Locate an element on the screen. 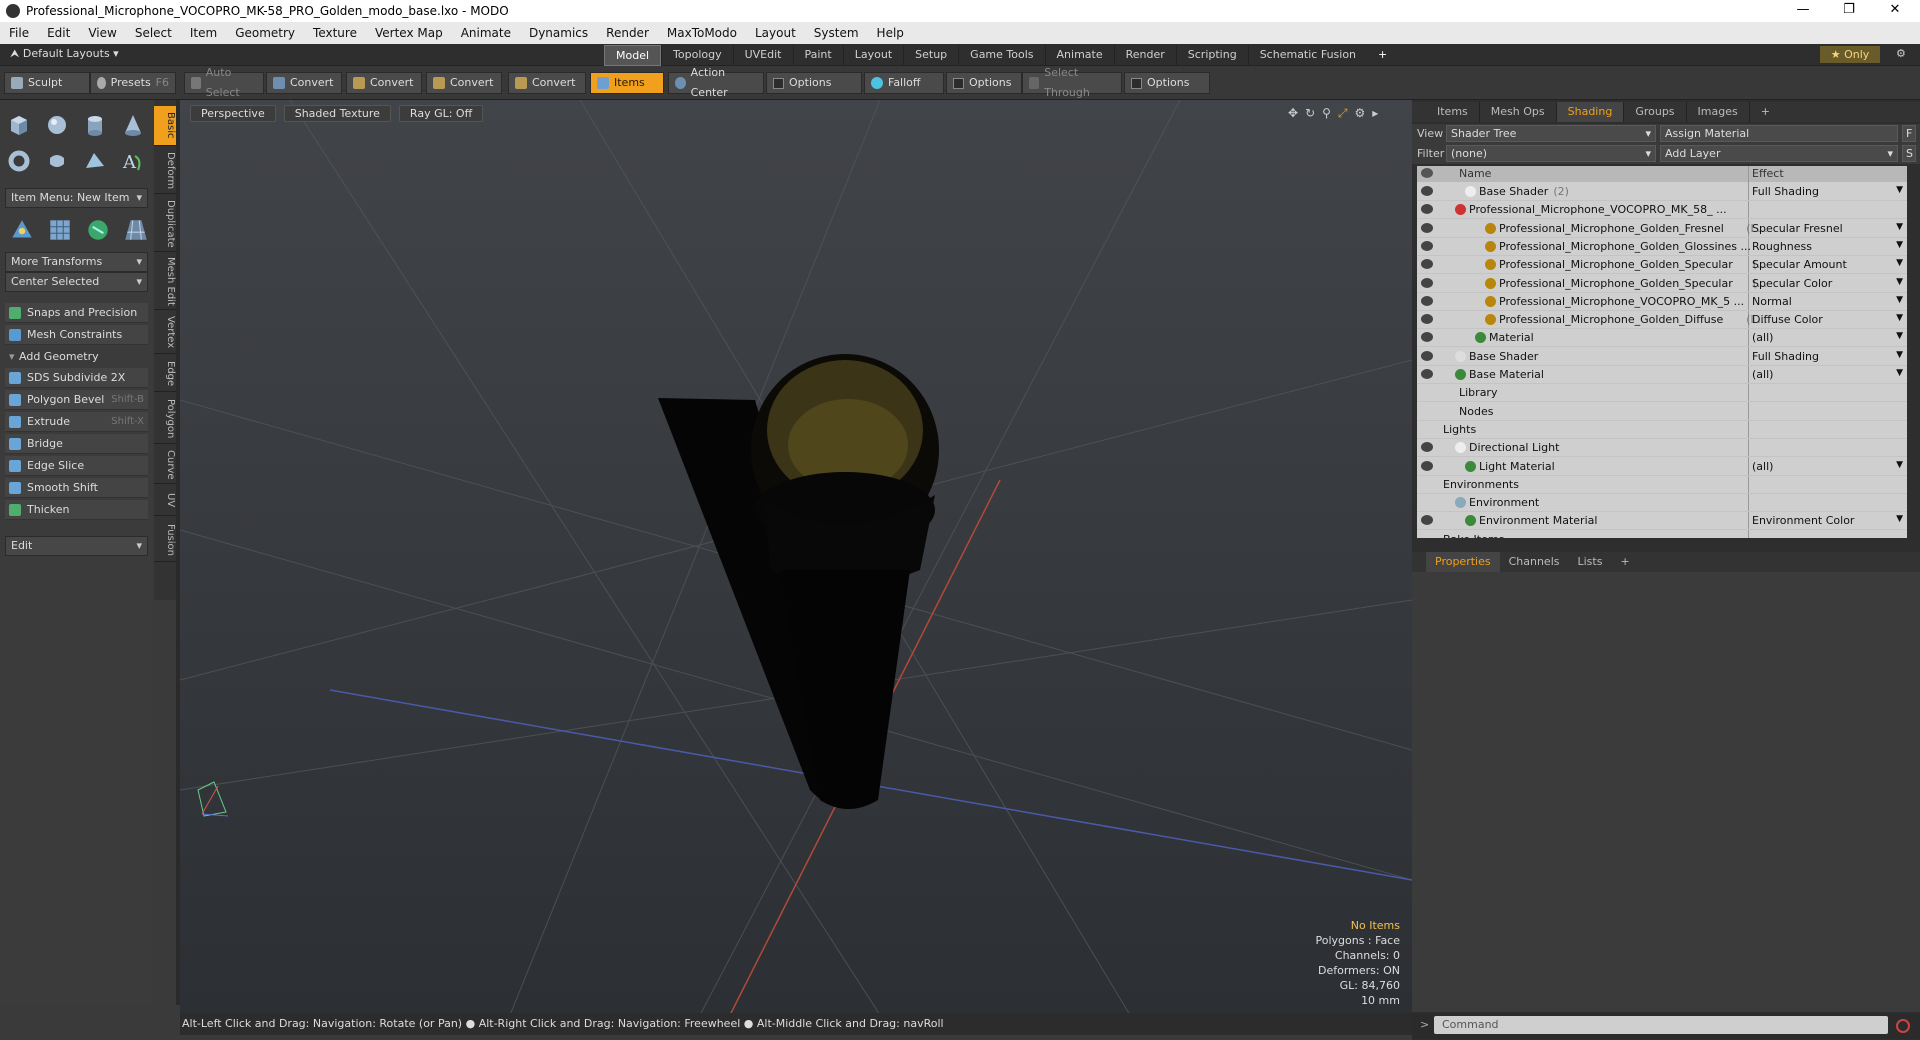 The height and width of the screenshot is (1040, 1920). menu-help: Help is located at coordinates (890, 33).